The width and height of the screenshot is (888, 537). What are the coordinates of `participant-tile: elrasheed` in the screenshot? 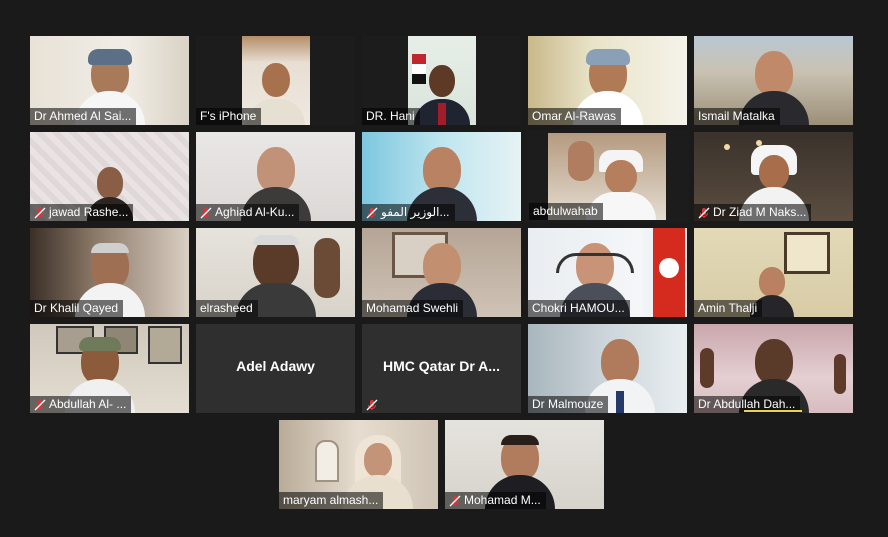 It's located at (275, 272).